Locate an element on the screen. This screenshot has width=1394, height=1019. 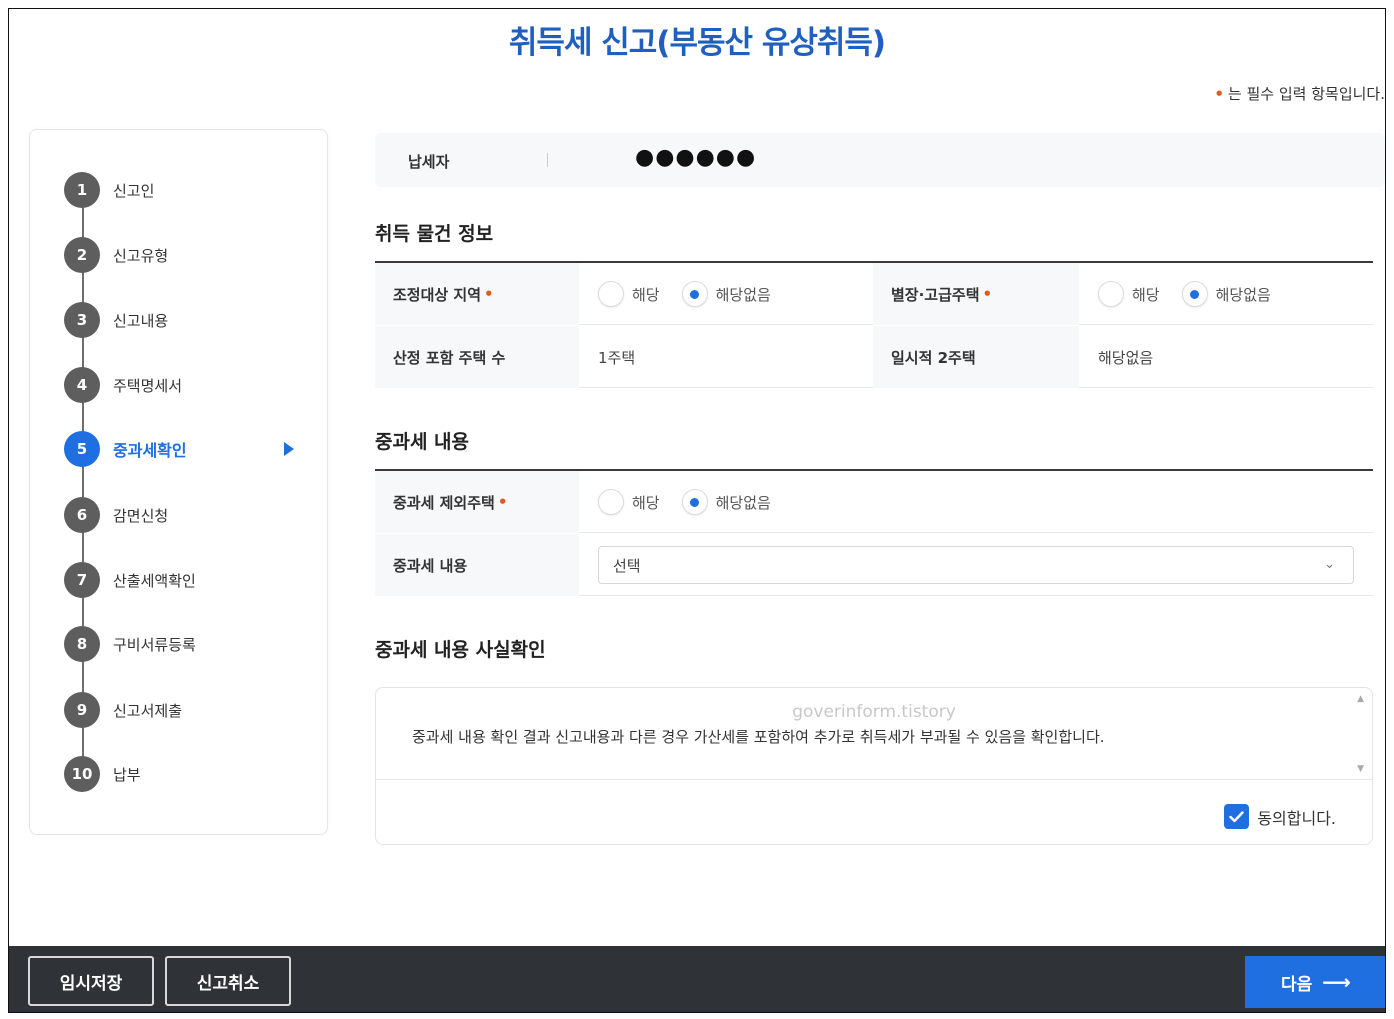
step-number: 9 is located at coordinates (82, 710).